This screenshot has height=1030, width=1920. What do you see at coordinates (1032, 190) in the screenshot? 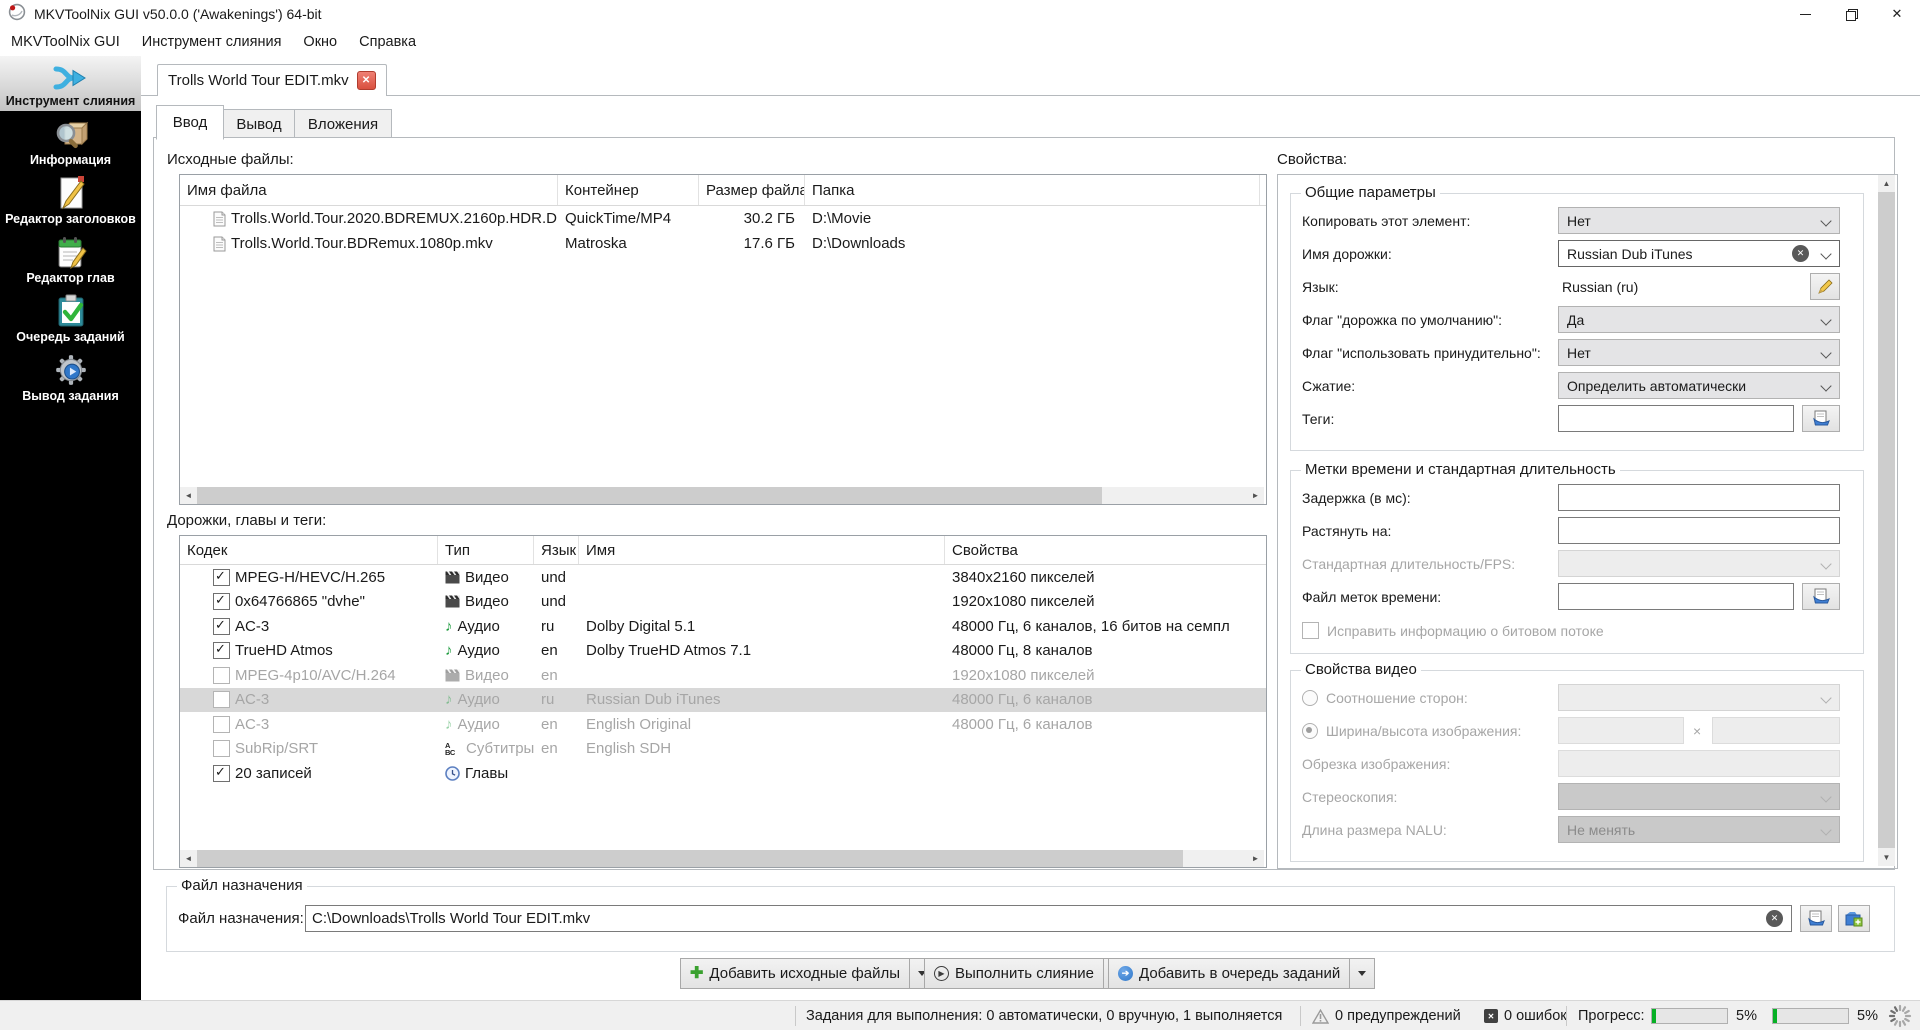
I see `col-folder: Папка` at bounding box center [1032, 190].